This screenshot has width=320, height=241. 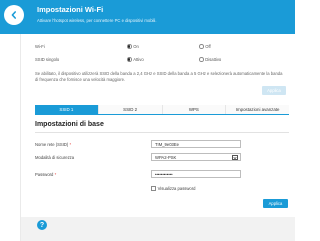 What do you see at coordinates (275, 203) in the screenshot?
I see `apply-button: Applica` at bounding box center [275, 203].